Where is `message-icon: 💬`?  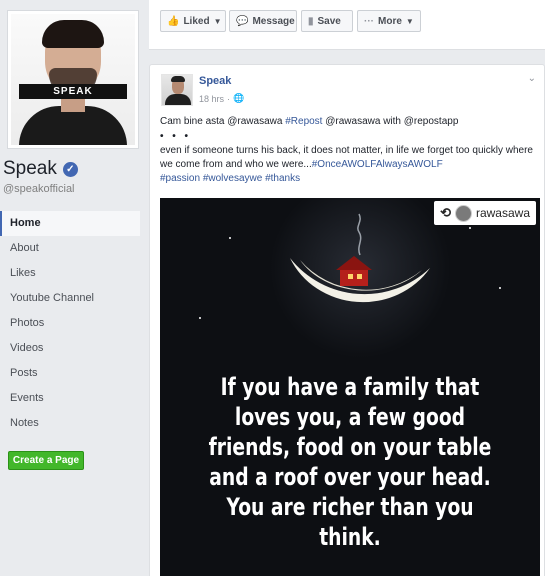 message-icon: 💬 is located at coordinates (242, 21).